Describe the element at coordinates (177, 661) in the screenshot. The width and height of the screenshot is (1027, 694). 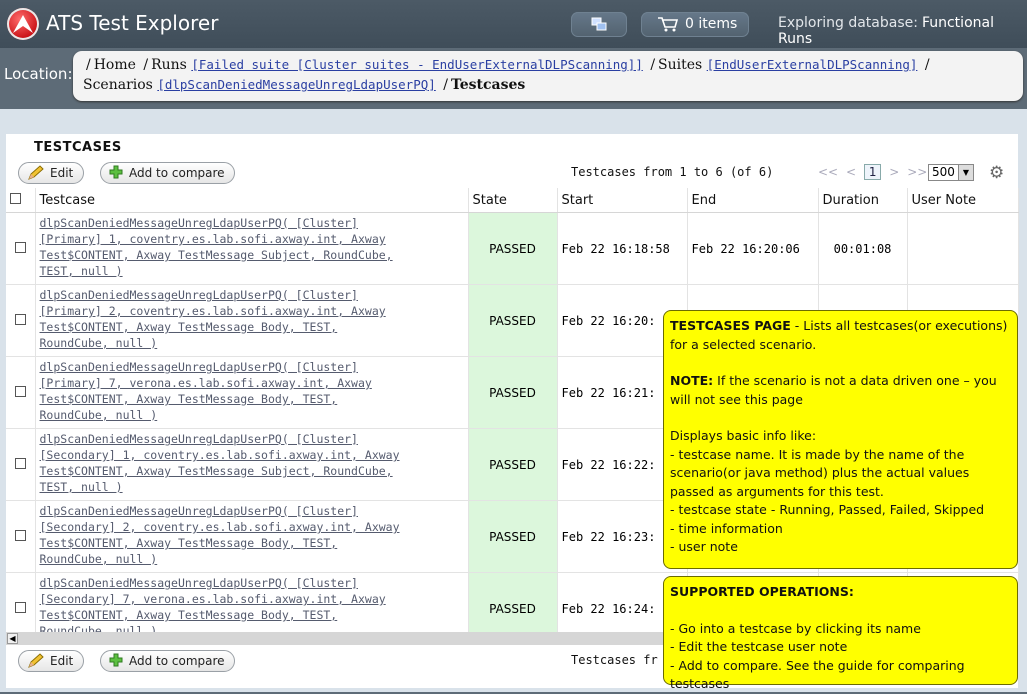
I see `compare-label: Add to compare` at that location.